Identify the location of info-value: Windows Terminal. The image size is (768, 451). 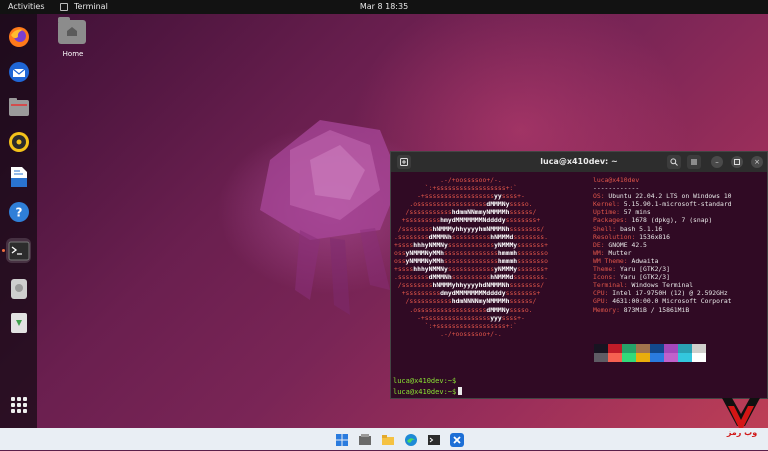
(660, 285).